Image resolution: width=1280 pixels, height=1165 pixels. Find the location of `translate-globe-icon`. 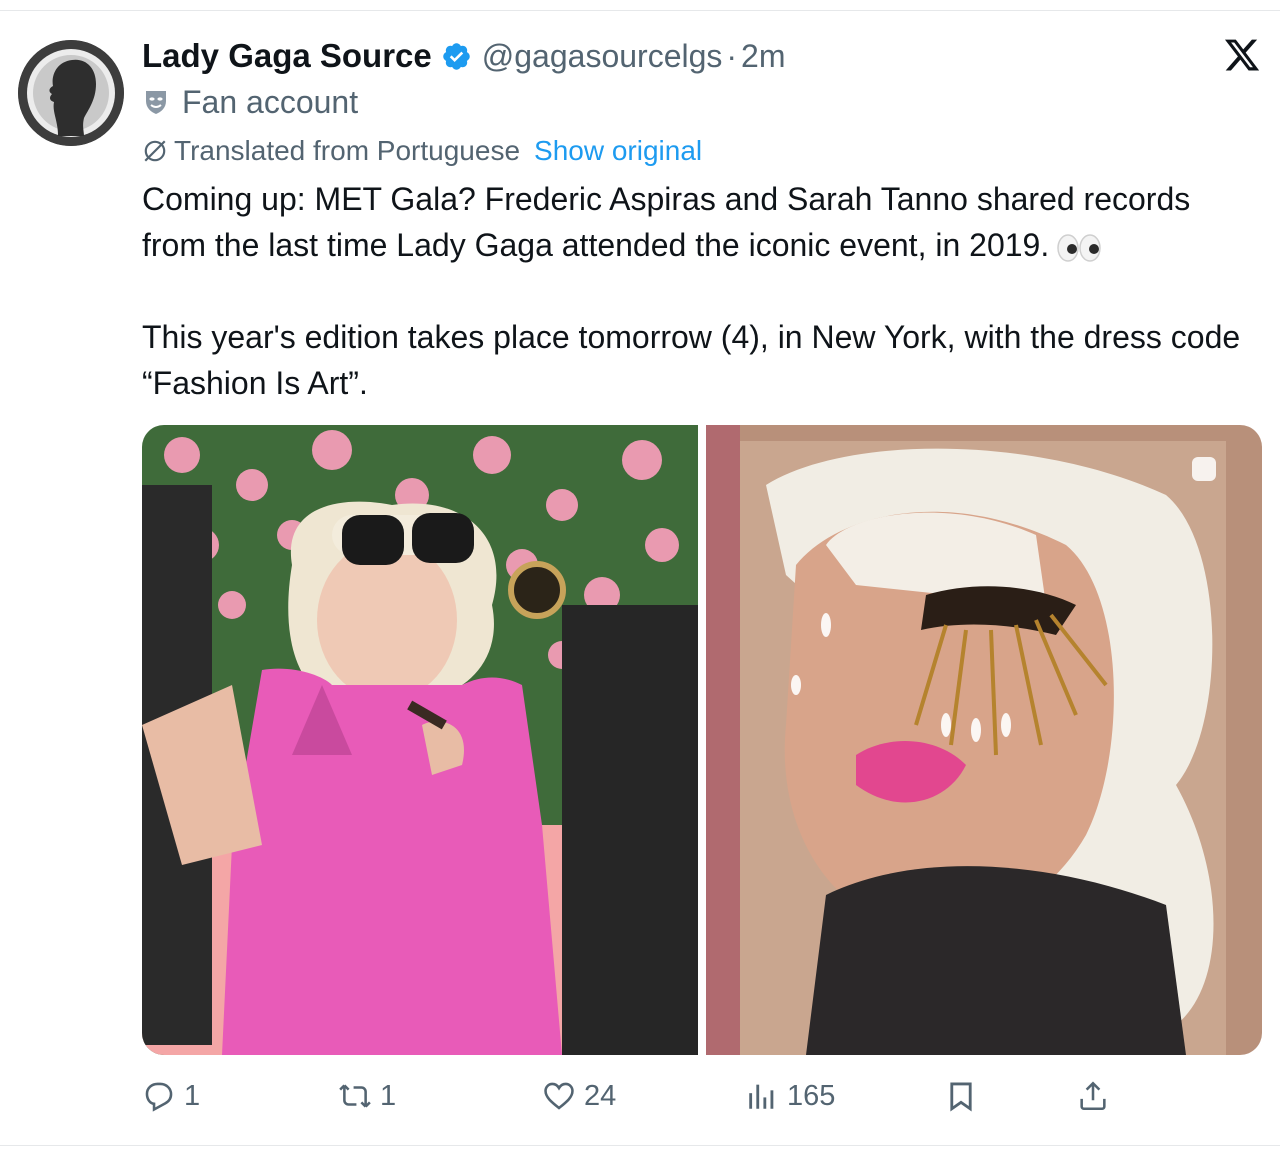

translate-globe-icon is located at coordinates (155, 151).